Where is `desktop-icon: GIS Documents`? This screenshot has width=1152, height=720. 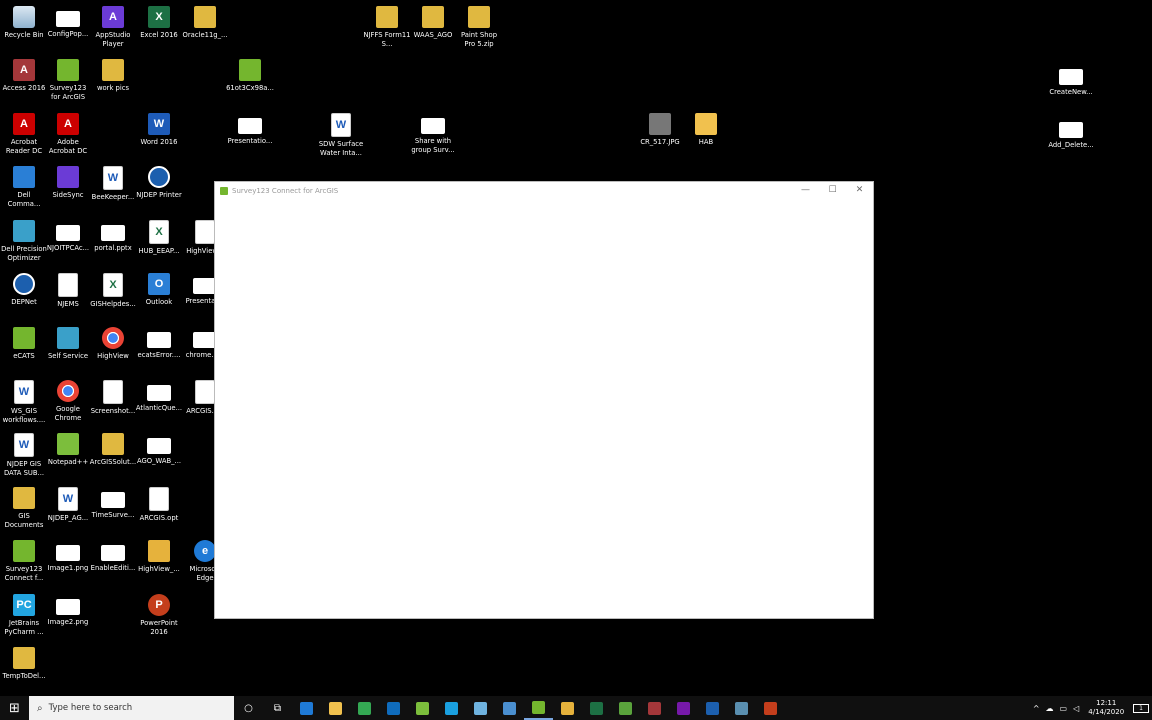 desktop-icon: GIS Documents is located at coordinates (24, 508).